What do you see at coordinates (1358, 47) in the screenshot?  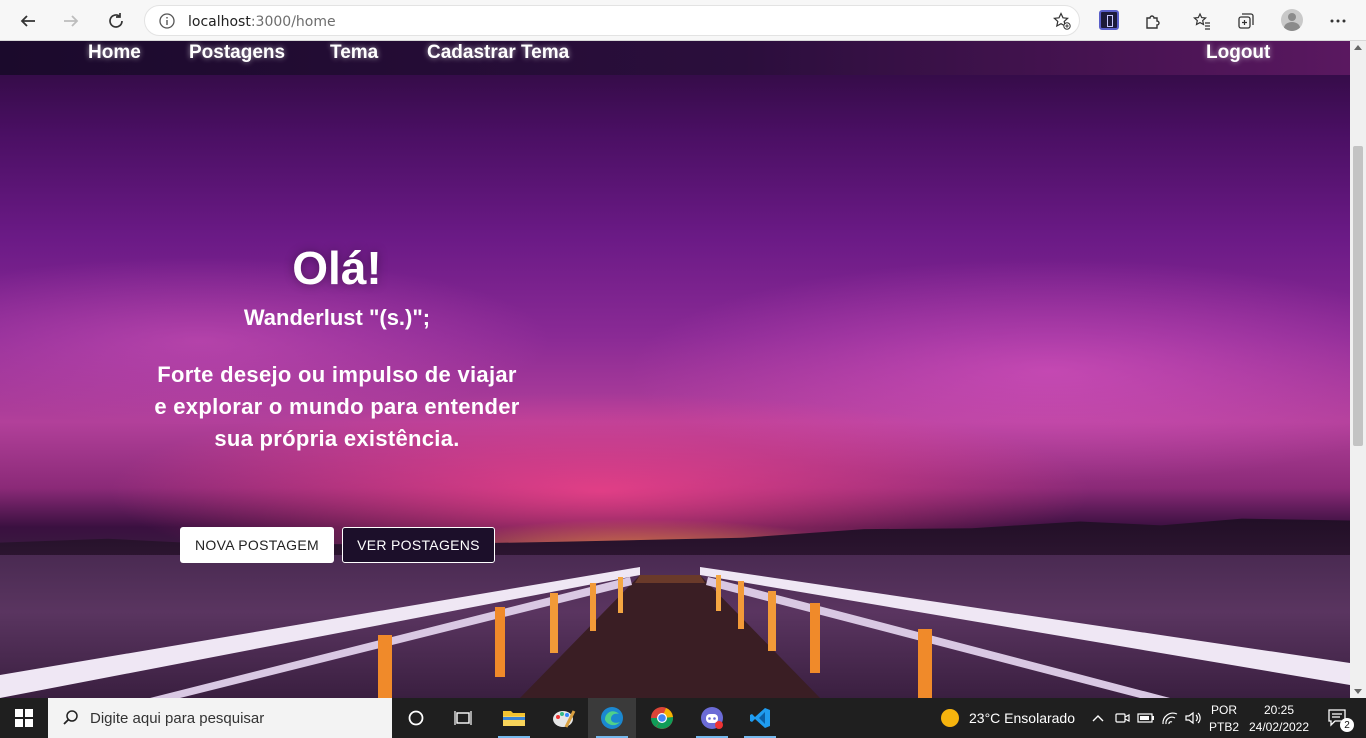 I see `scroll-up-arrow-icon` at bounding box center [1358, 47].